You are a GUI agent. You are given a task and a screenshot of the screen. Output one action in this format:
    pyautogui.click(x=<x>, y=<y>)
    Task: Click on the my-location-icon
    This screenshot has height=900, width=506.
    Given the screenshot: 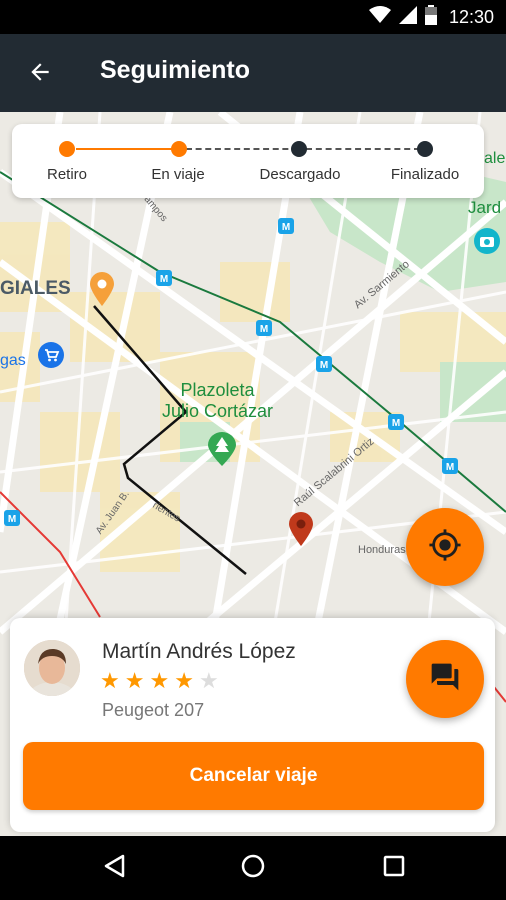 What is the action you would take?
    pyautogui.click(x=445, y=547)
    